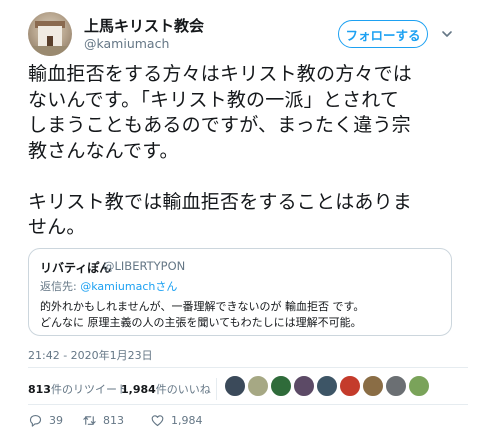 This screenshot has width=480, height=443. I want to click on heart-icon, so click(157, 421).